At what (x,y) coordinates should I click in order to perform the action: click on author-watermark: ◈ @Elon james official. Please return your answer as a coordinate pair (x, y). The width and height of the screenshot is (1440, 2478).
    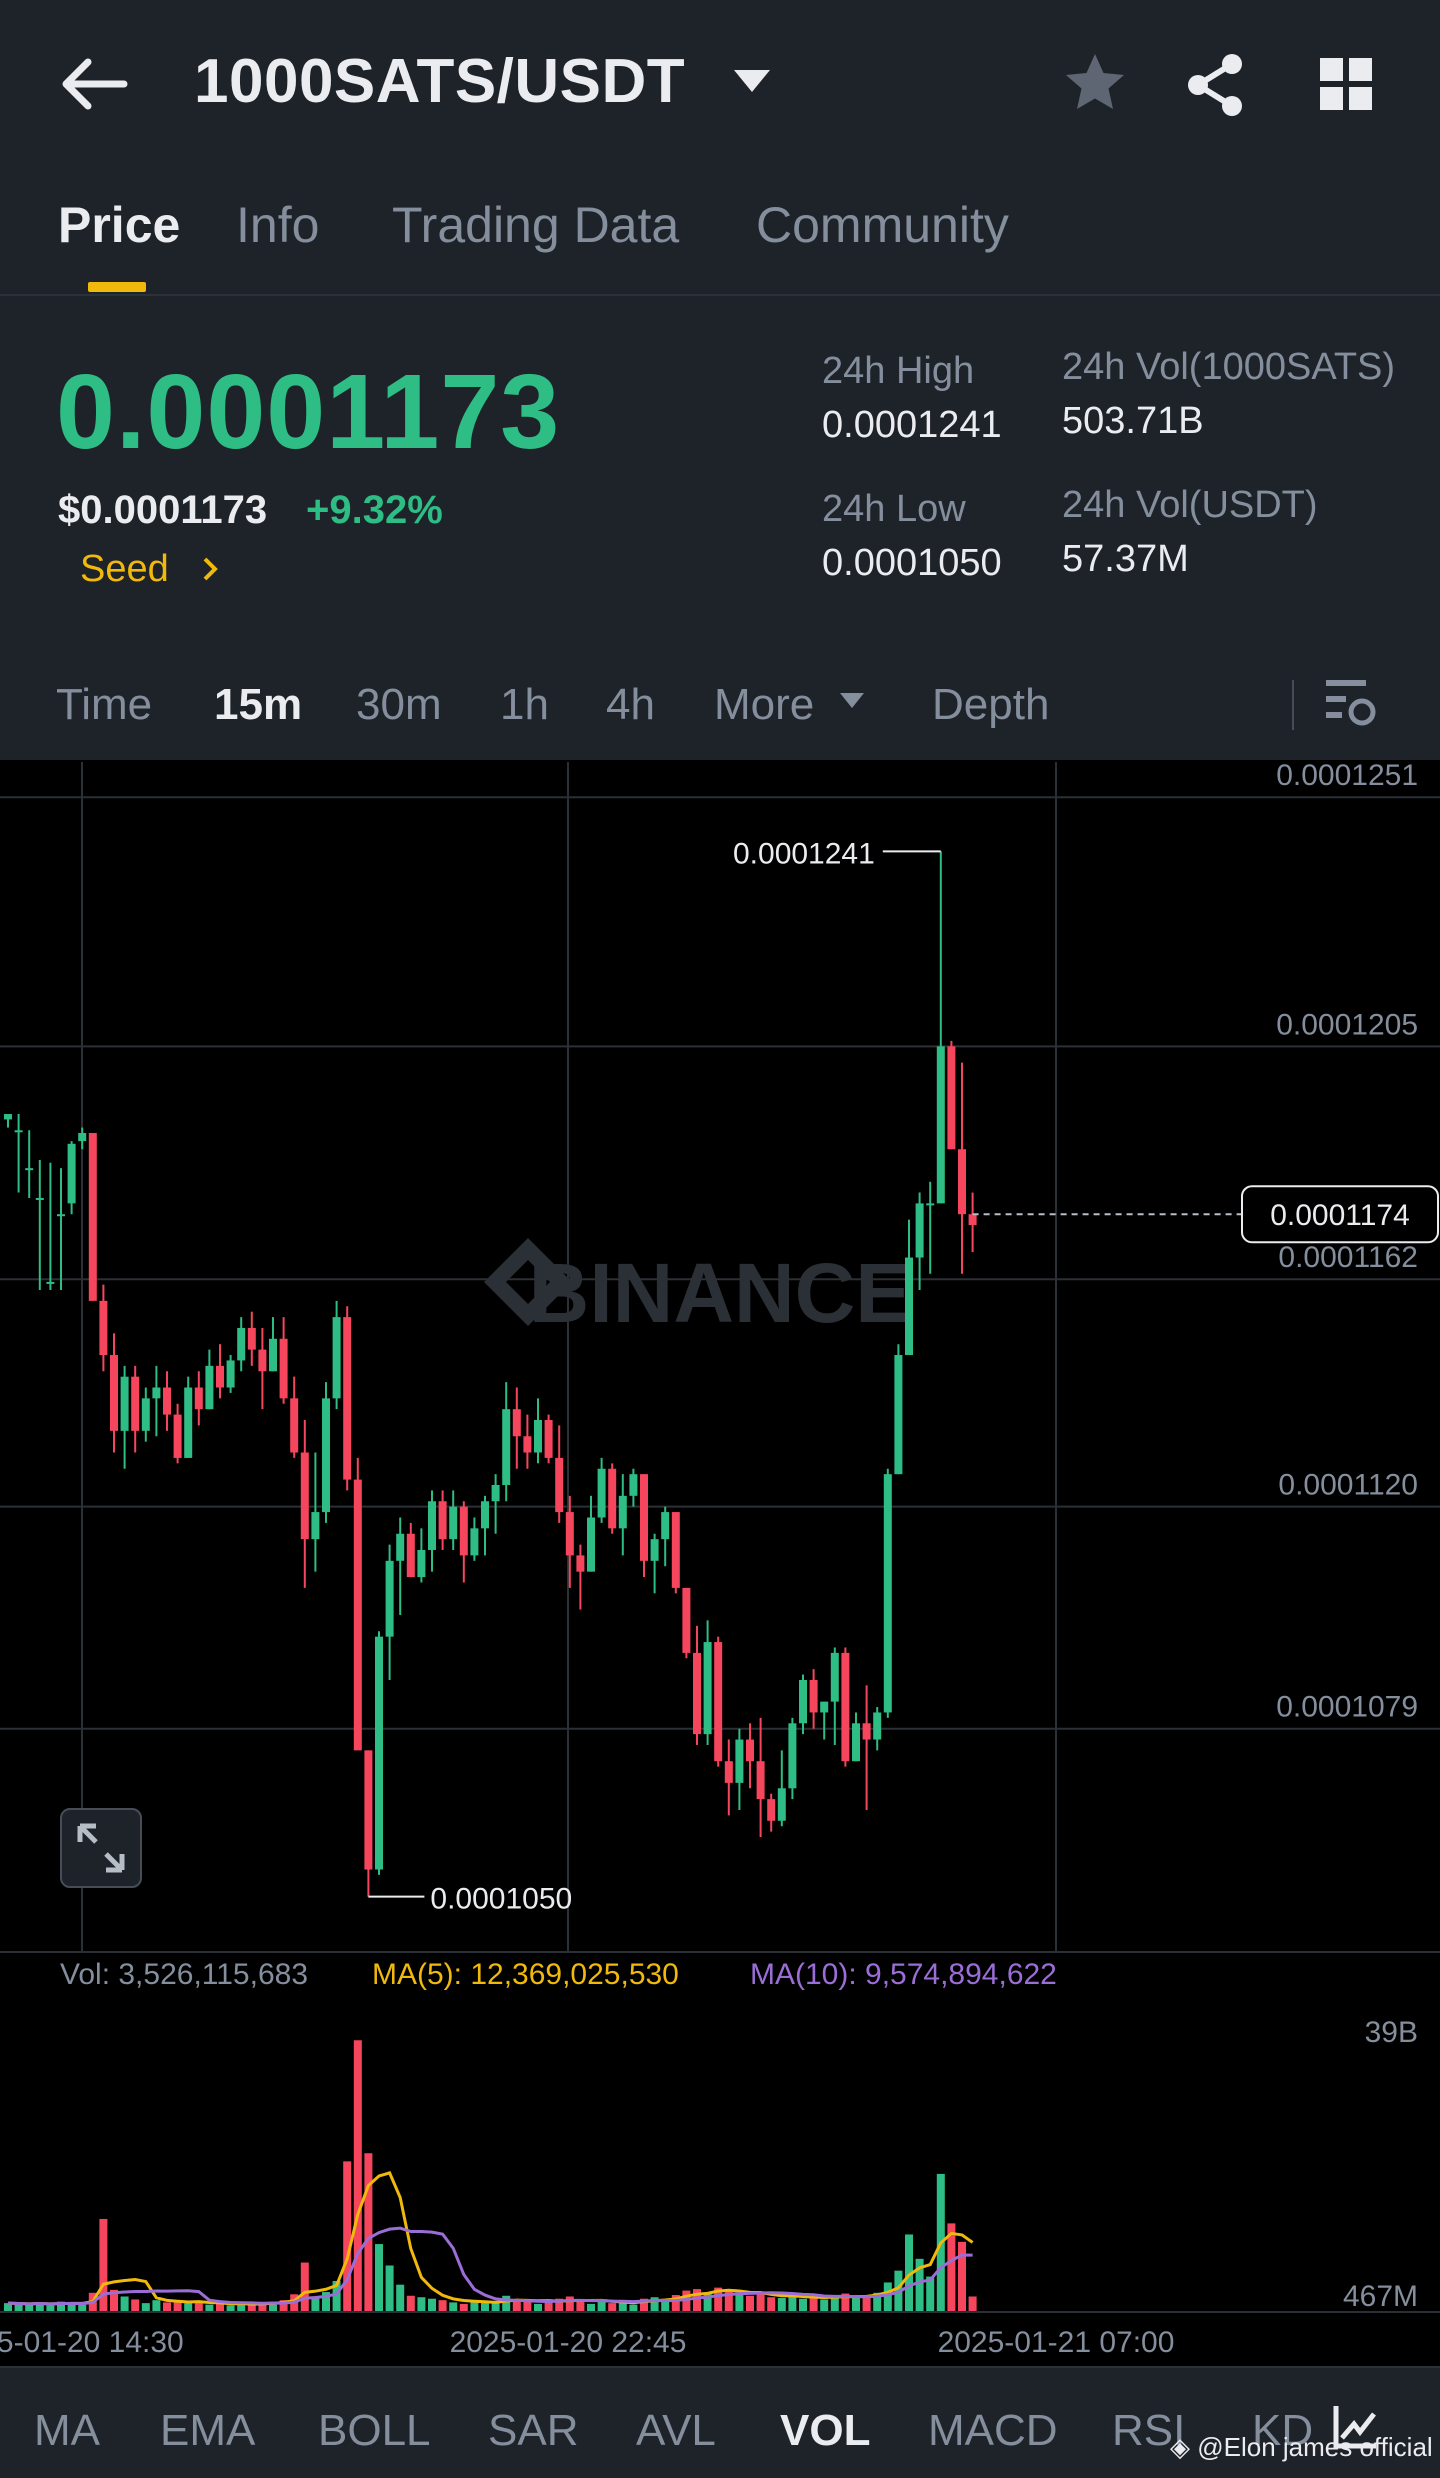
    Looking at the image, I should click on (1301, 2447).